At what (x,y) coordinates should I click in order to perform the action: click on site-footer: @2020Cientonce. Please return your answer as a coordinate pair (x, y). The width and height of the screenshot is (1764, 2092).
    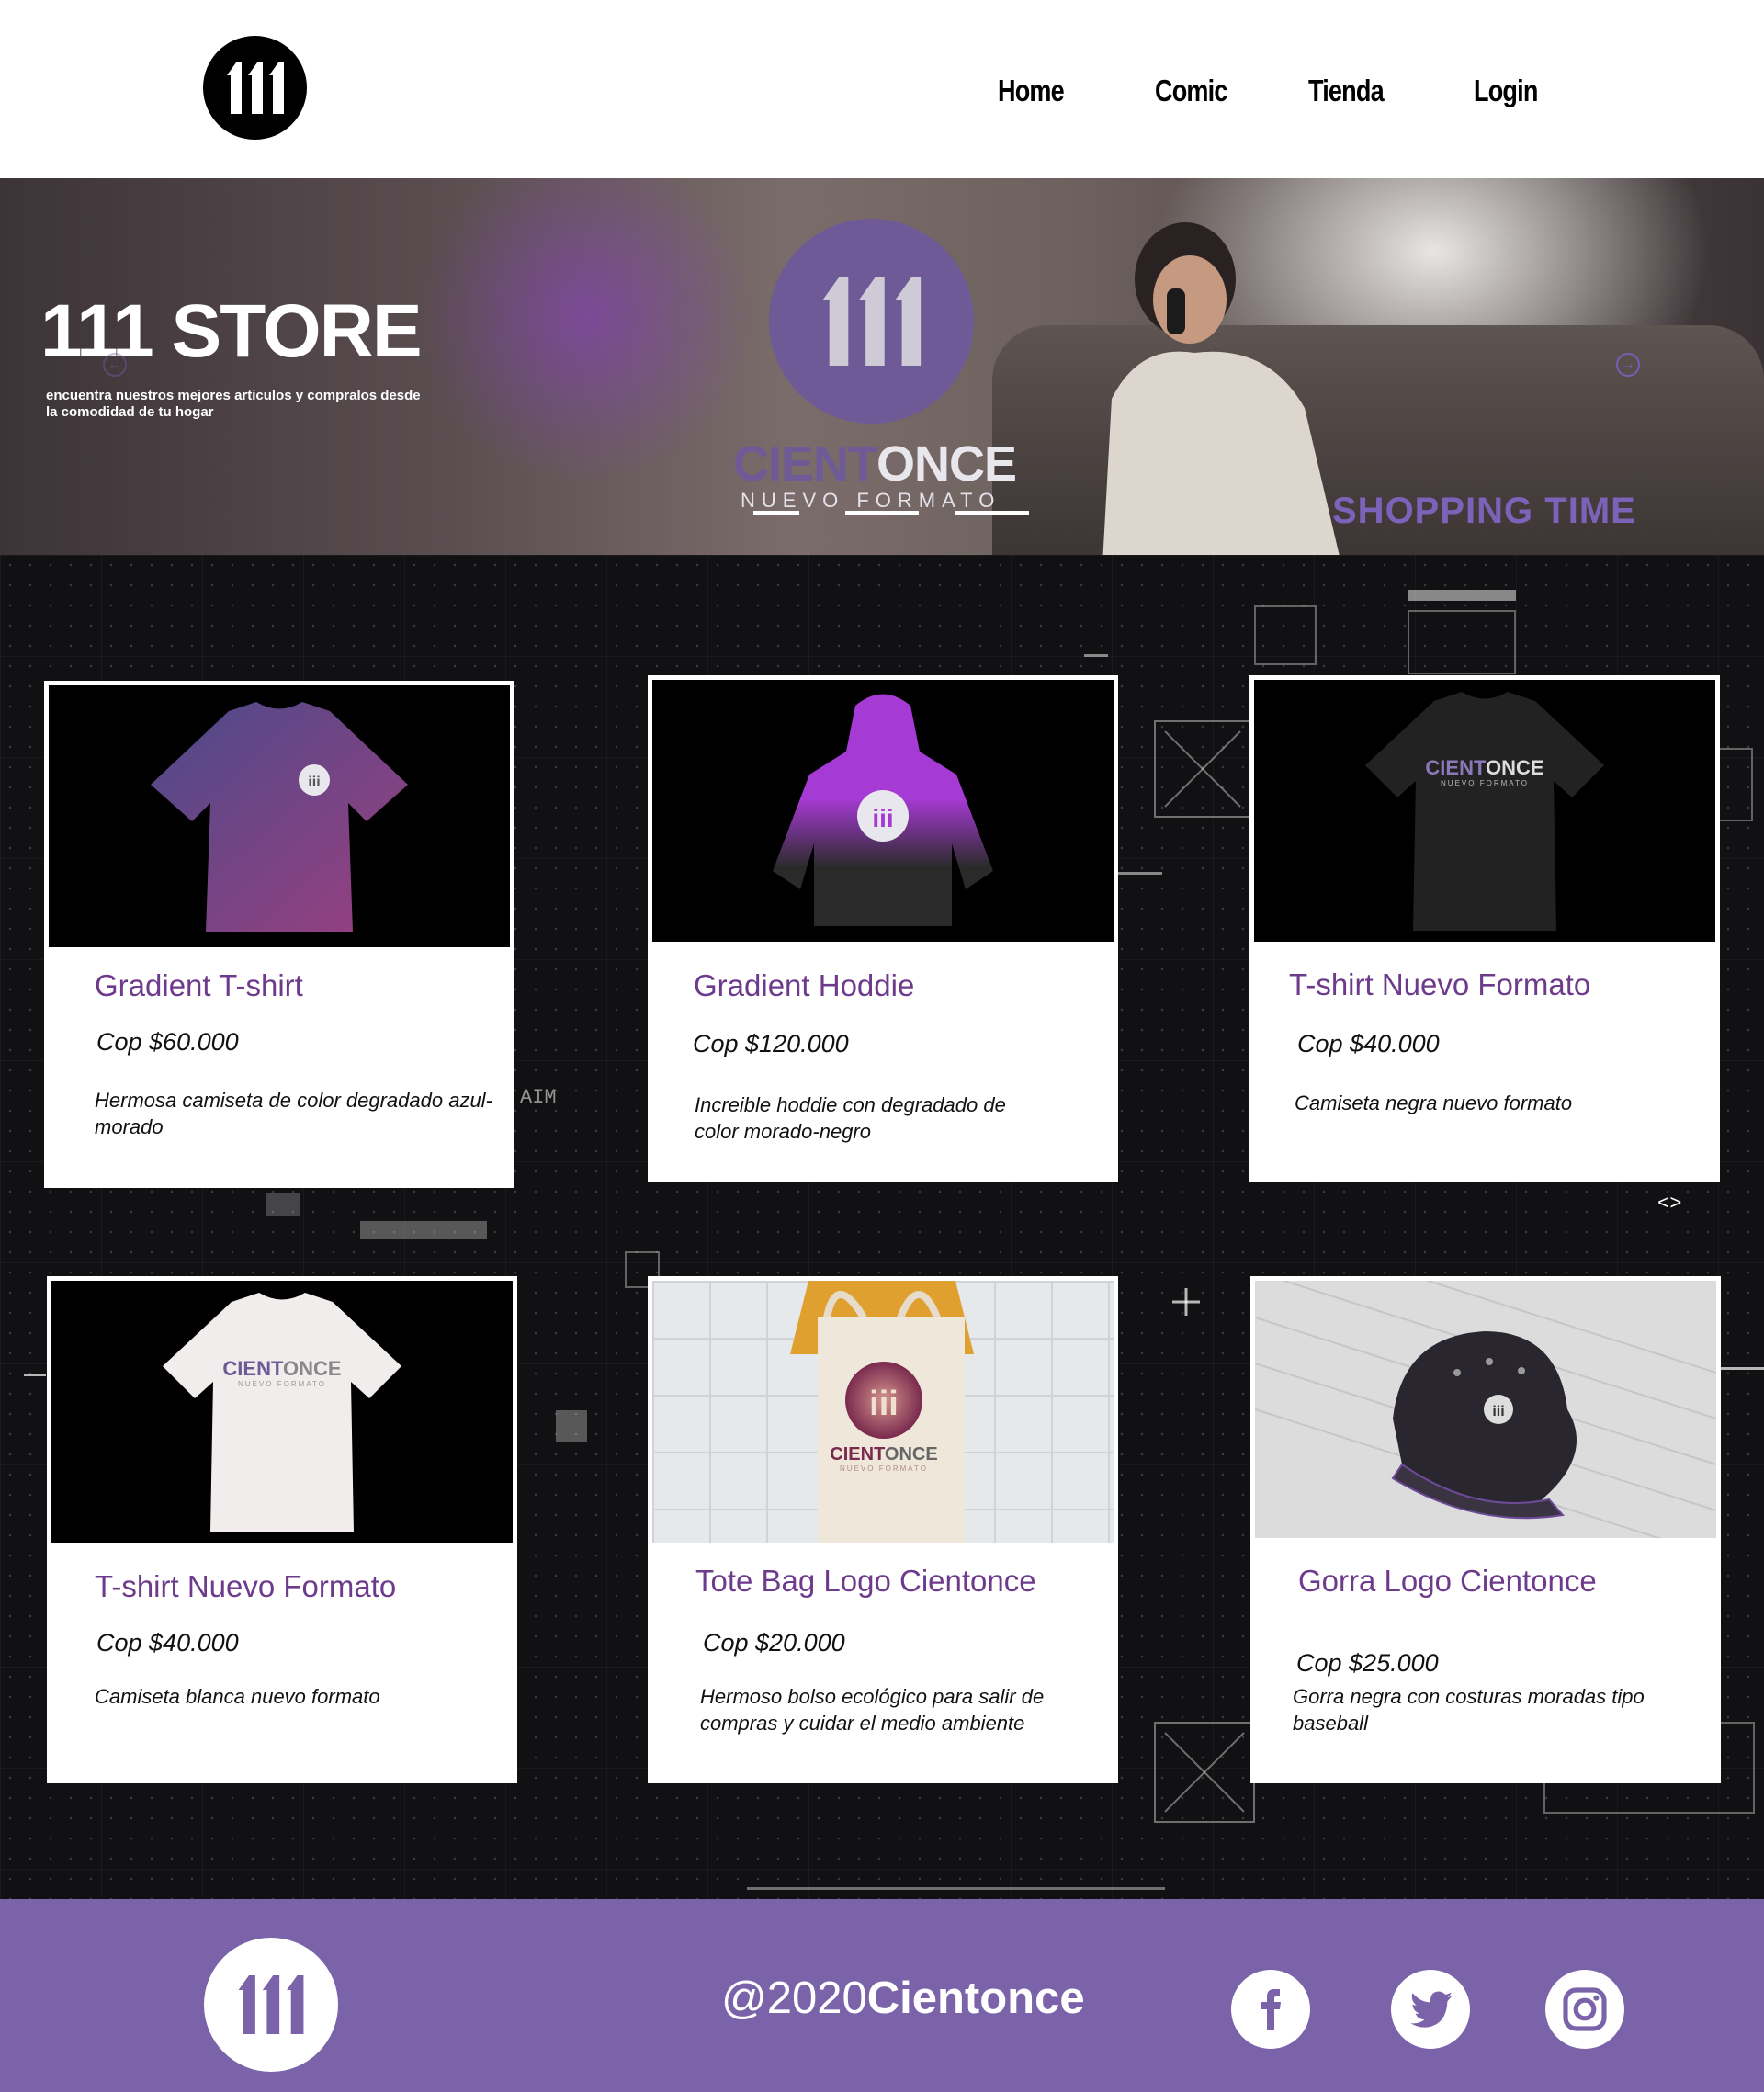
    Looking at the image, I should click on (882, 1996).